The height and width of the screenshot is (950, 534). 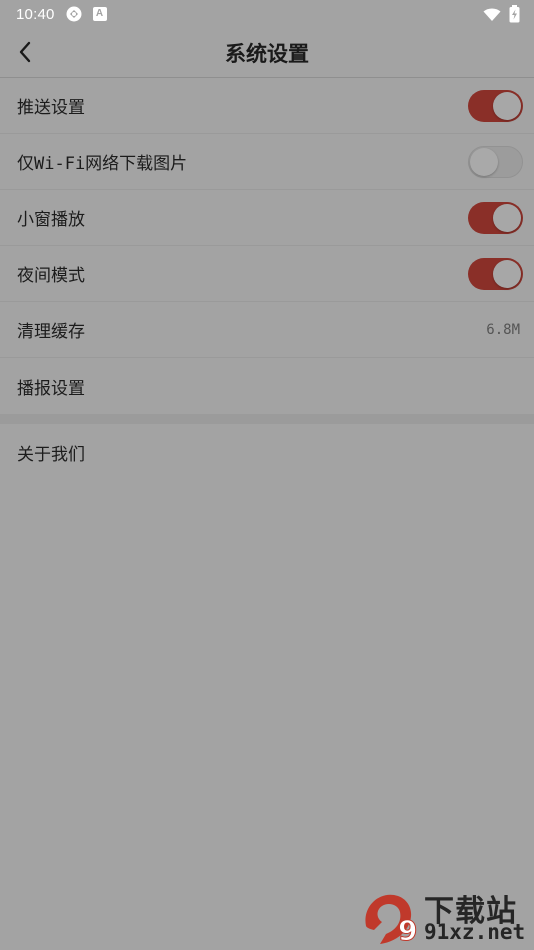 I want to click on chevron-left-icon, so click(x=25, y=52).